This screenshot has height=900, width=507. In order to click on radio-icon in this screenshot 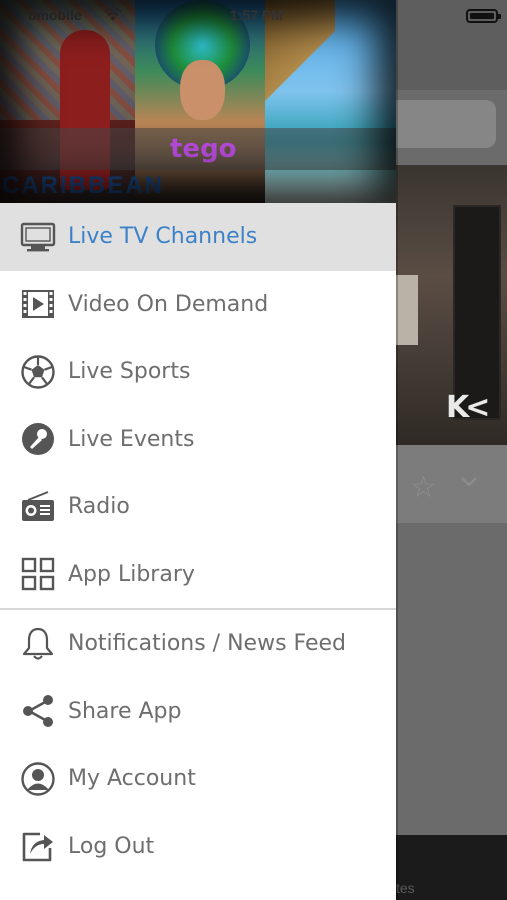, I will do `click(38, 507)`.